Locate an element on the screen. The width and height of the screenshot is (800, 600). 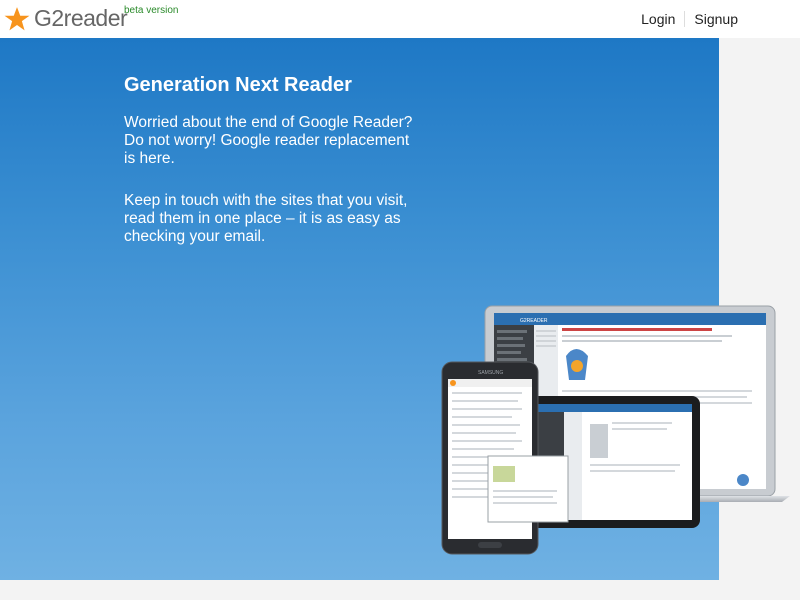
signup-link: Signup is located at coordinates (716, 19).